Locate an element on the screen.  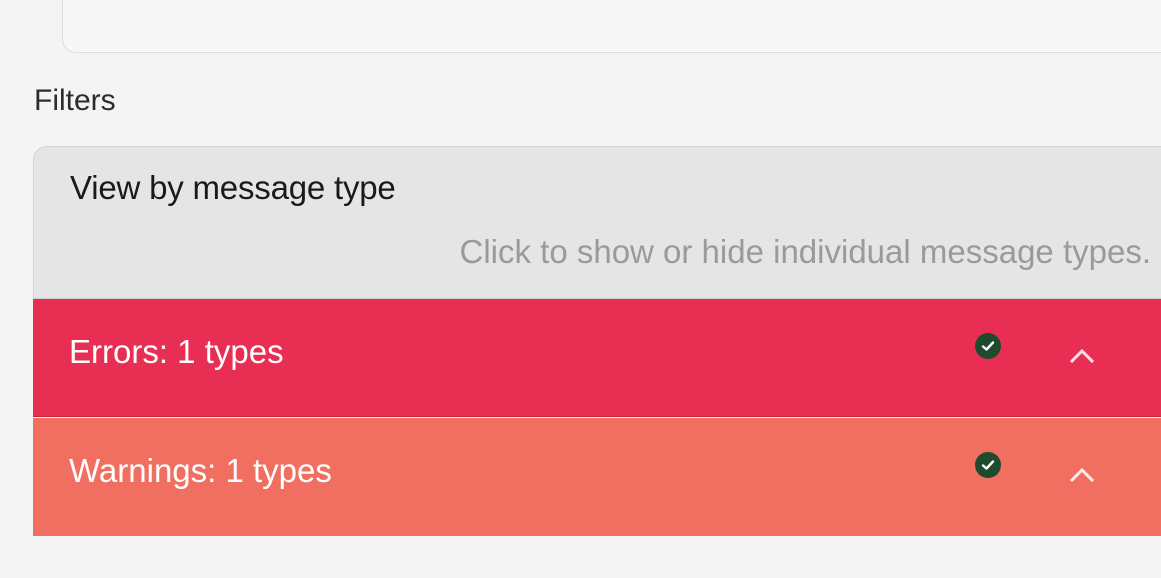
warnings-row-label: Warnings: 1 types is located at coordinates (200, 470).